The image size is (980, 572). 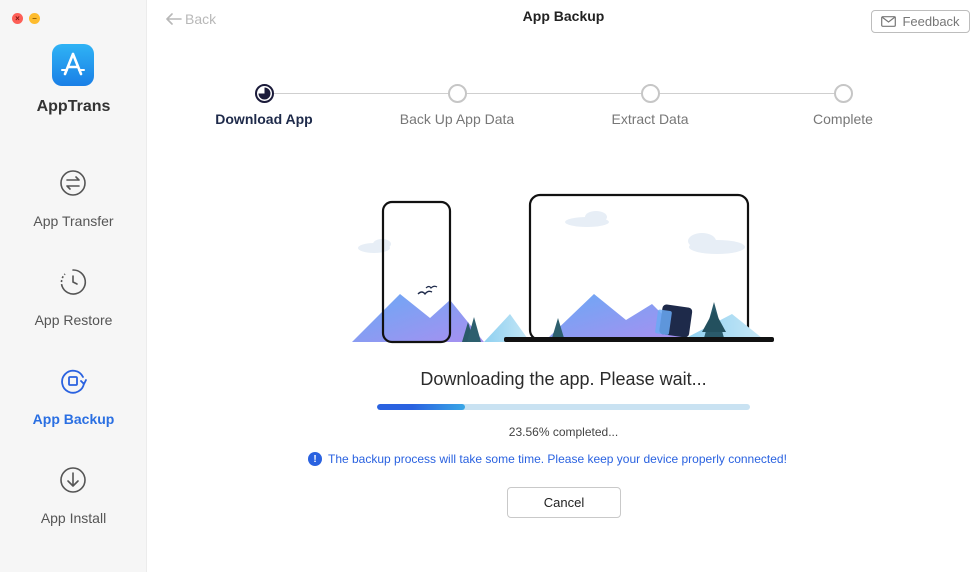 I want to click on pie-progress-icon, so click(x=264, y=93).